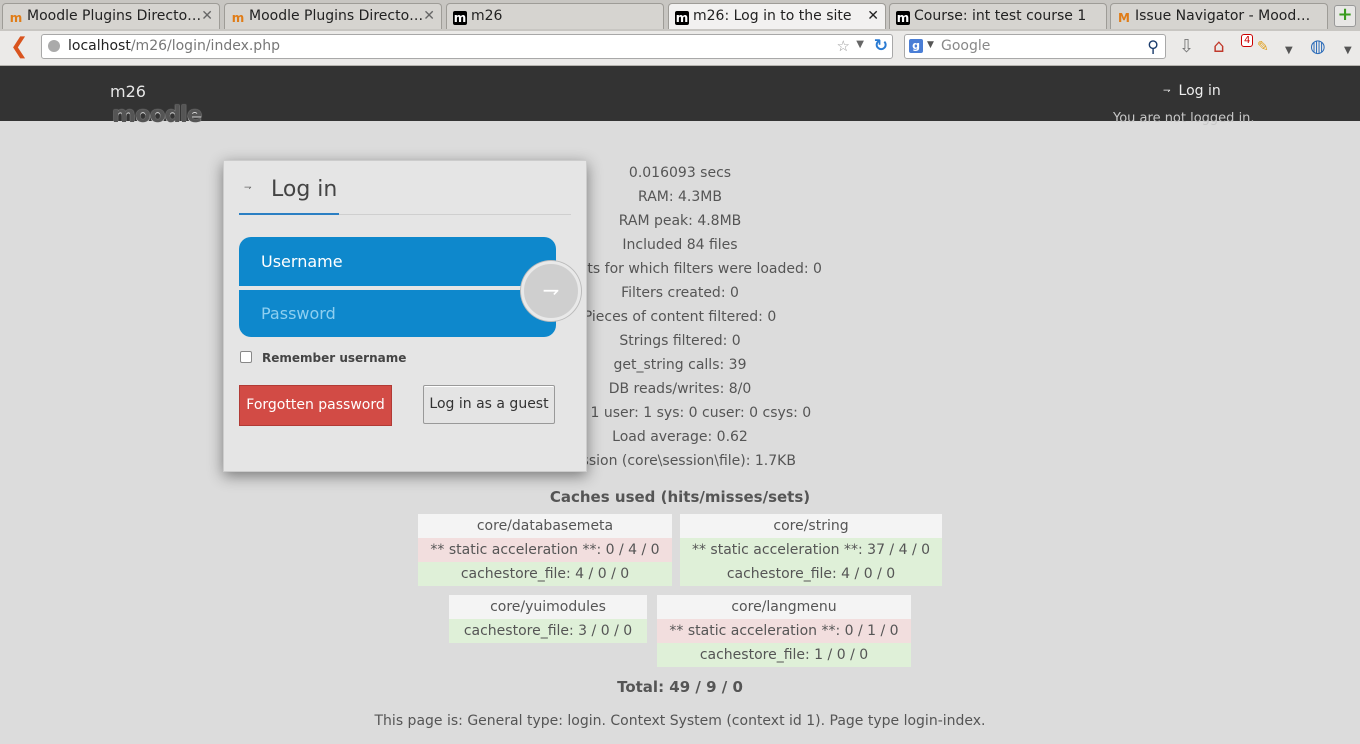  What do you see at coordinates (1186, 47) in the screenshot?
I see `download-icon: ⇩` at bounding box center [1186, 47].